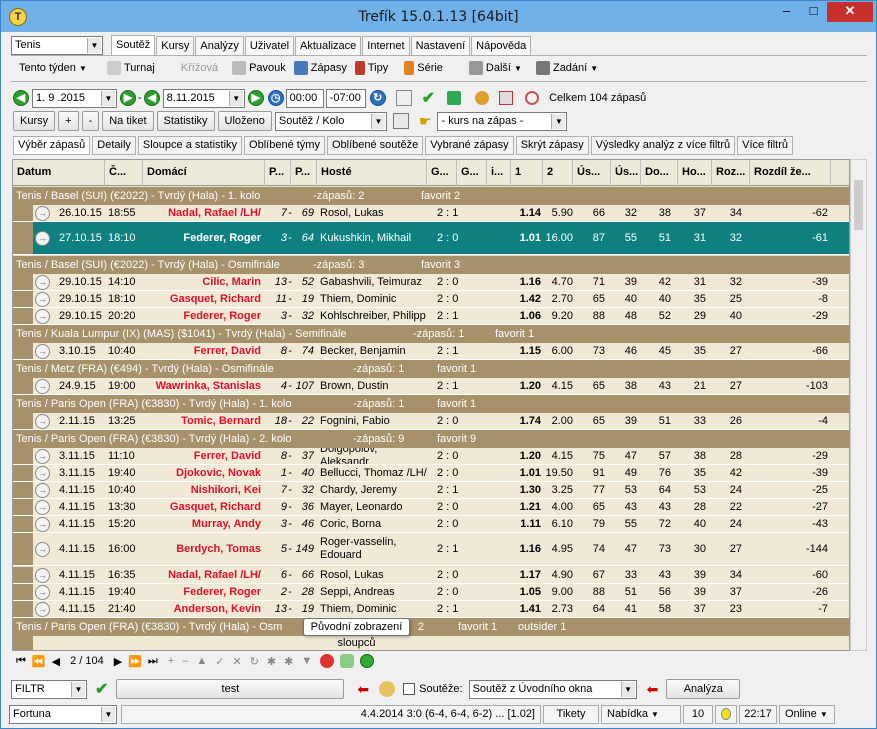  What do you see at coordinates (409, 689) in the screenshot?
I see `souteze-checkbox` at bounding box center [409, 689].